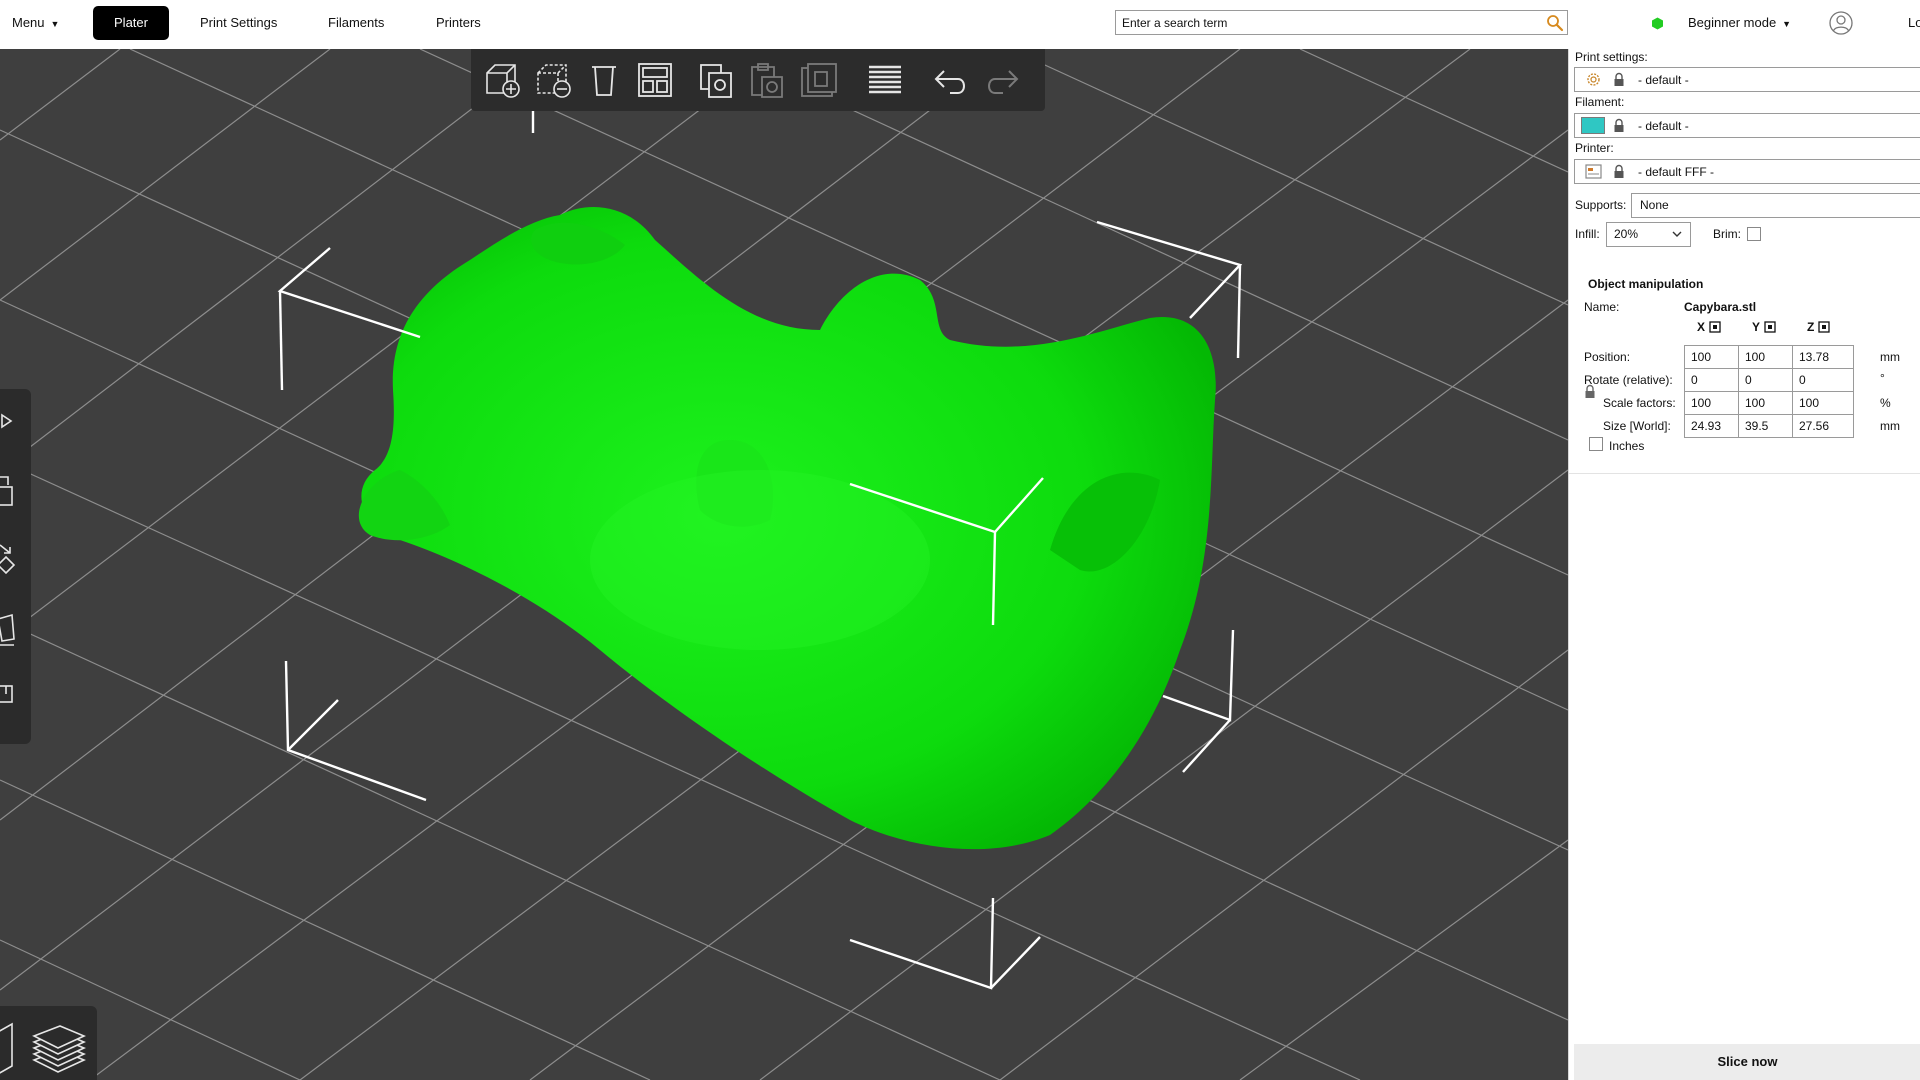 The width and height of the screenshot is (1920, 1080). Describe the element at coordinates (1601, 205) in the screenshot. I see `supports-label: Supports:` at that location.